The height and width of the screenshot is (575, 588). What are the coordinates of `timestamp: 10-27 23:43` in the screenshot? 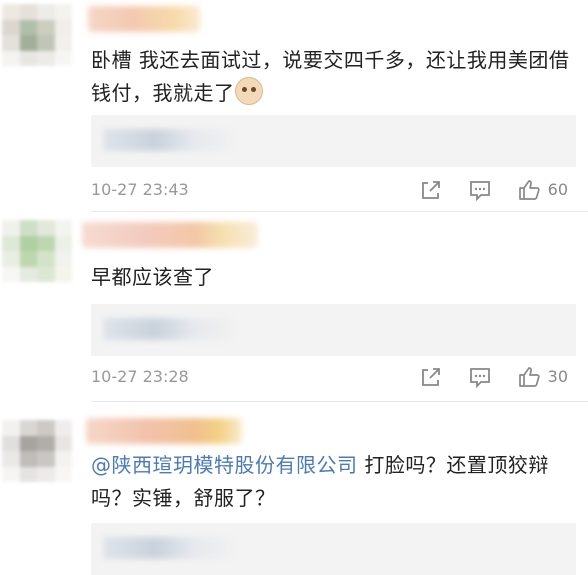 It's located at (140, 189).